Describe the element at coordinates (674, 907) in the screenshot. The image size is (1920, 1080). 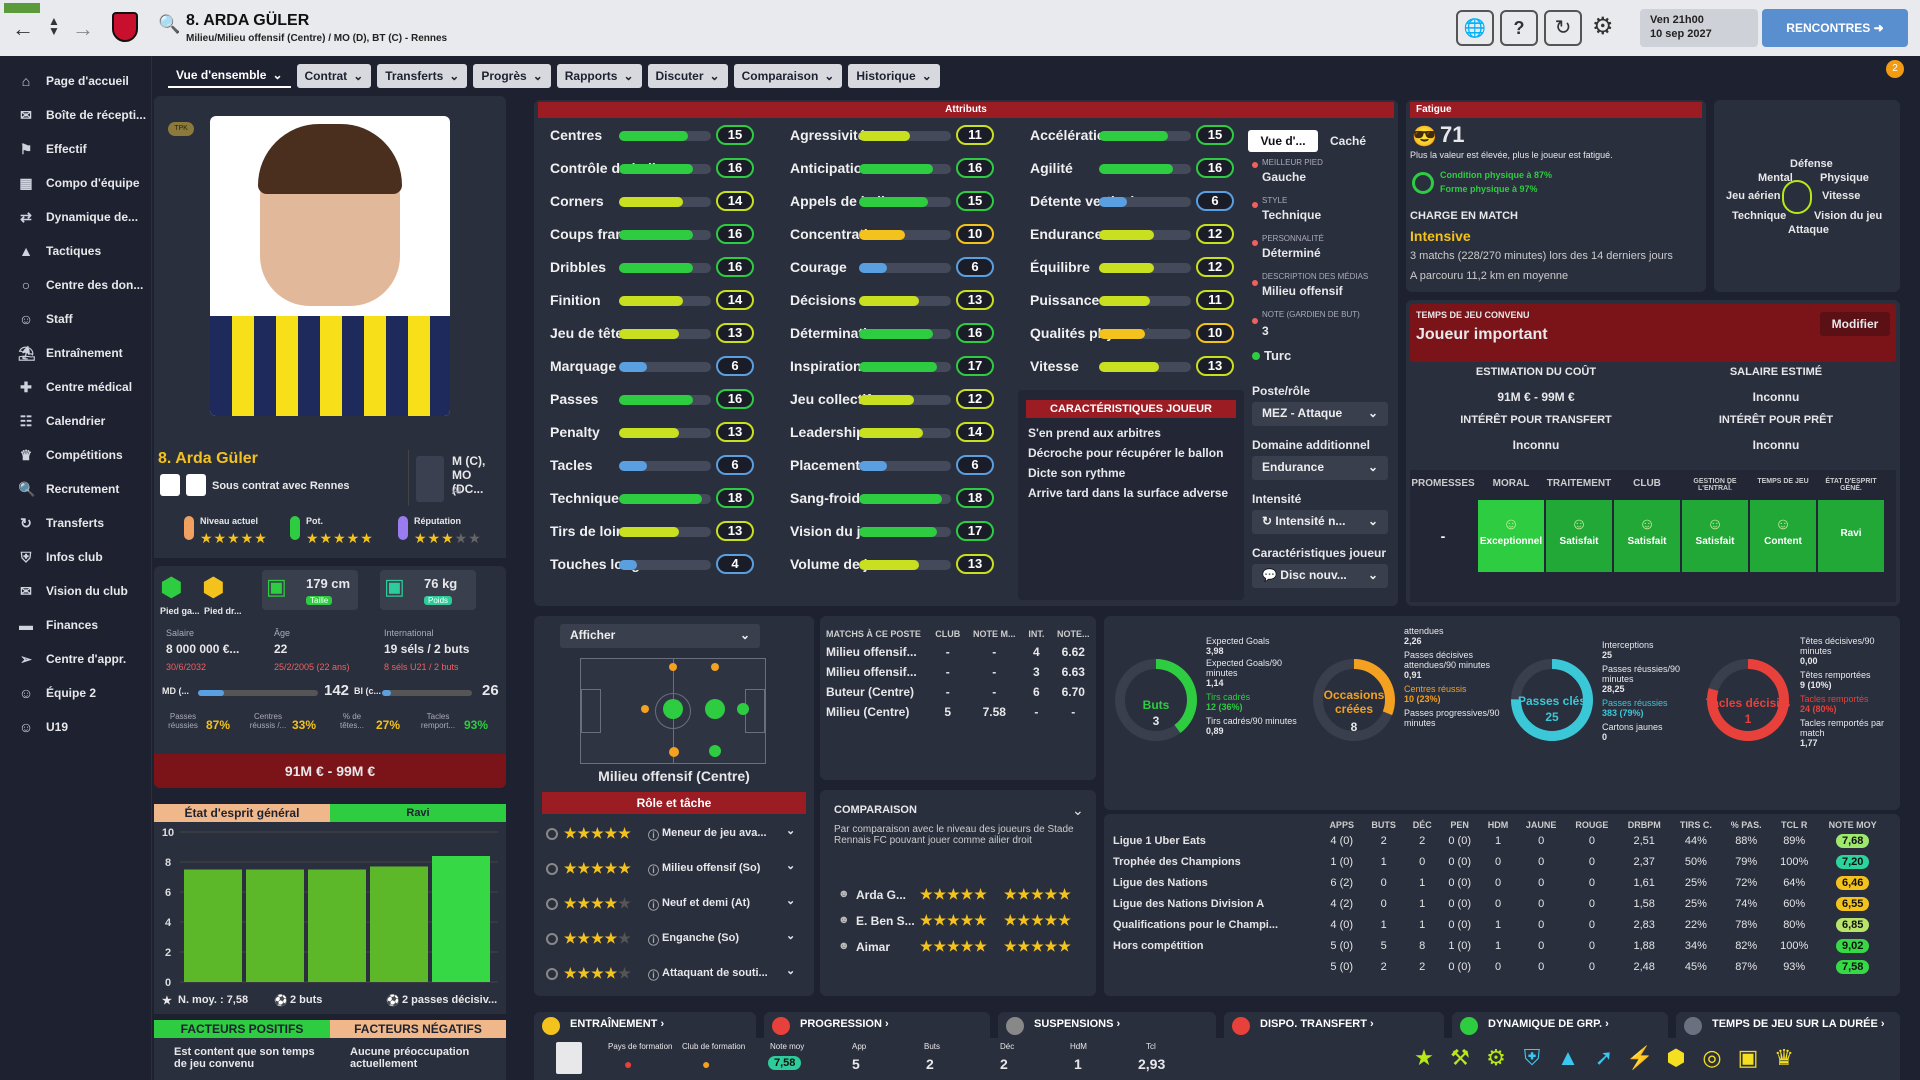
I see `role-row: ★★★★★ ⓘ Neuf et demi (At) ⌄` at that location.